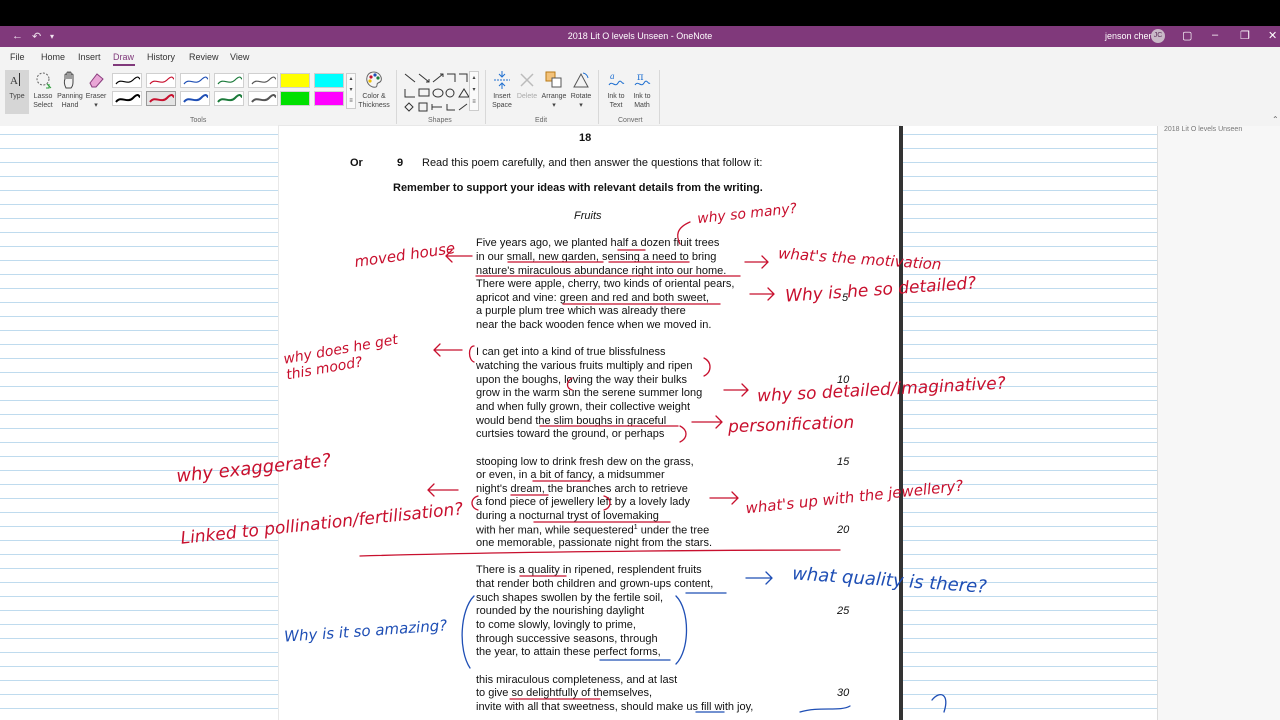 This screenshot has height=720, width=1280. What do you see at coordinates (44, 80) in the screenshot?
I see `lasso-icon` at bounding box center [44, 80].